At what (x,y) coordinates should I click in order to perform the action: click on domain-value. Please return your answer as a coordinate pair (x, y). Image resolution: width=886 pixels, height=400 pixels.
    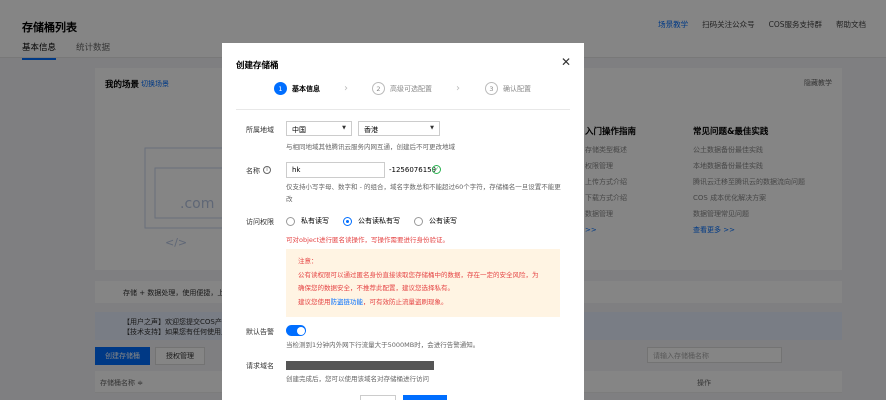
    Looking at the image, I should click on (360, 365).